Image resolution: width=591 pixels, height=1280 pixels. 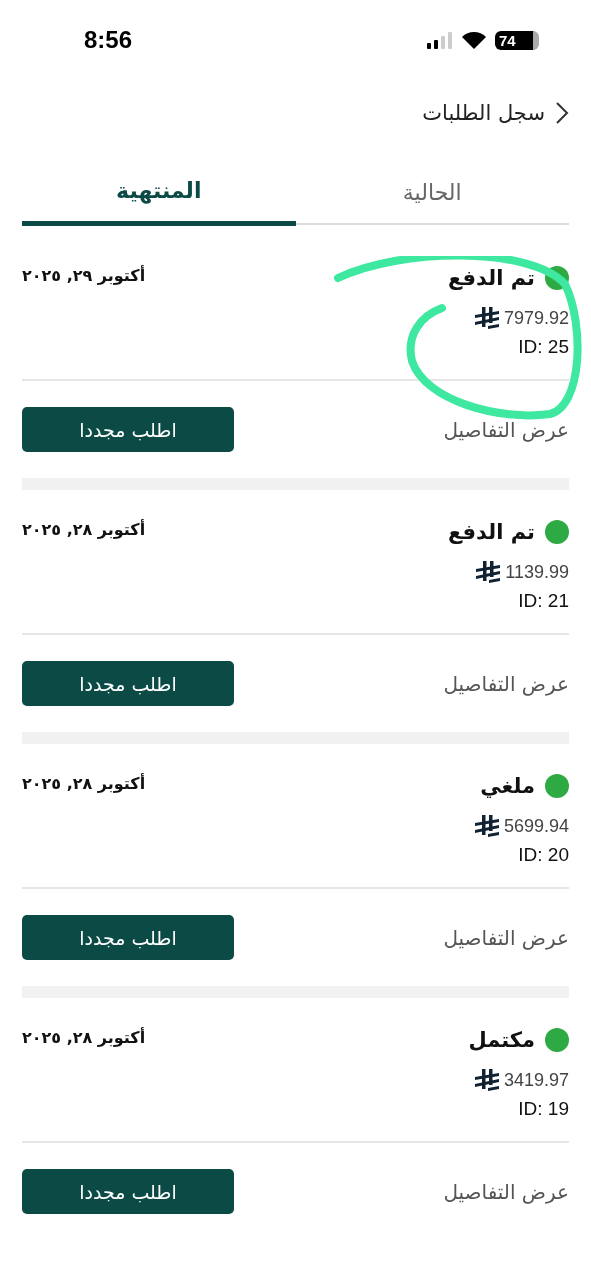 I want to click on order-id: ID: 25, so click(x=543, y=347).